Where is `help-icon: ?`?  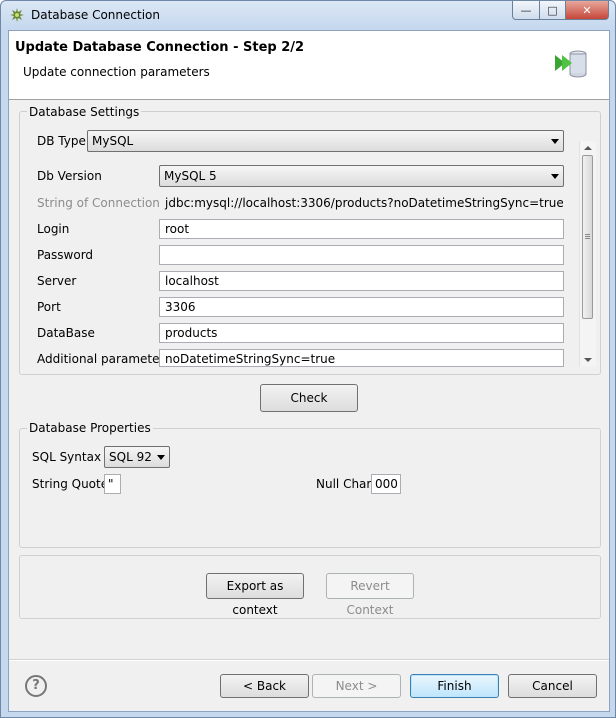
help-icon: ? is located at coordinates (36, 686).